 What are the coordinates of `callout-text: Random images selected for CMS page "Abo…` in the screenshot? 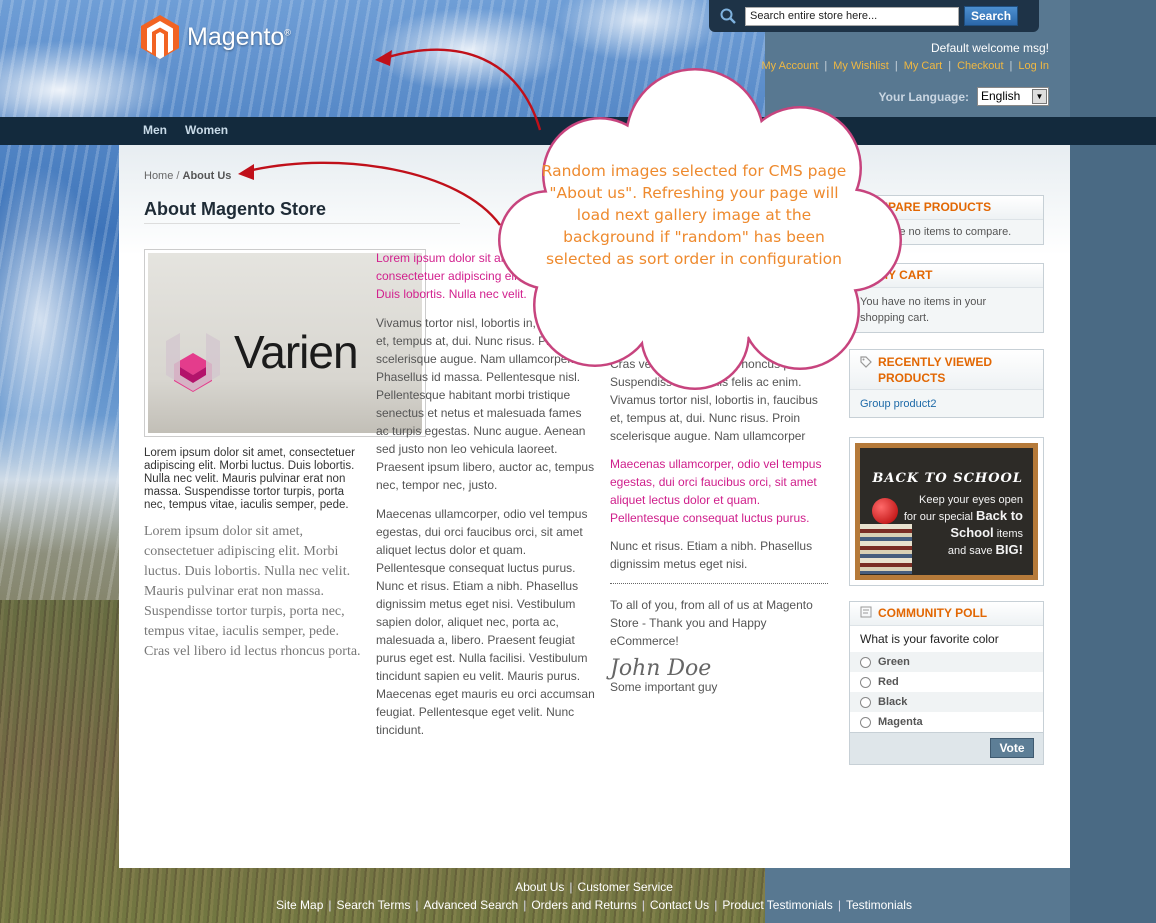 It's located at (694, 215).